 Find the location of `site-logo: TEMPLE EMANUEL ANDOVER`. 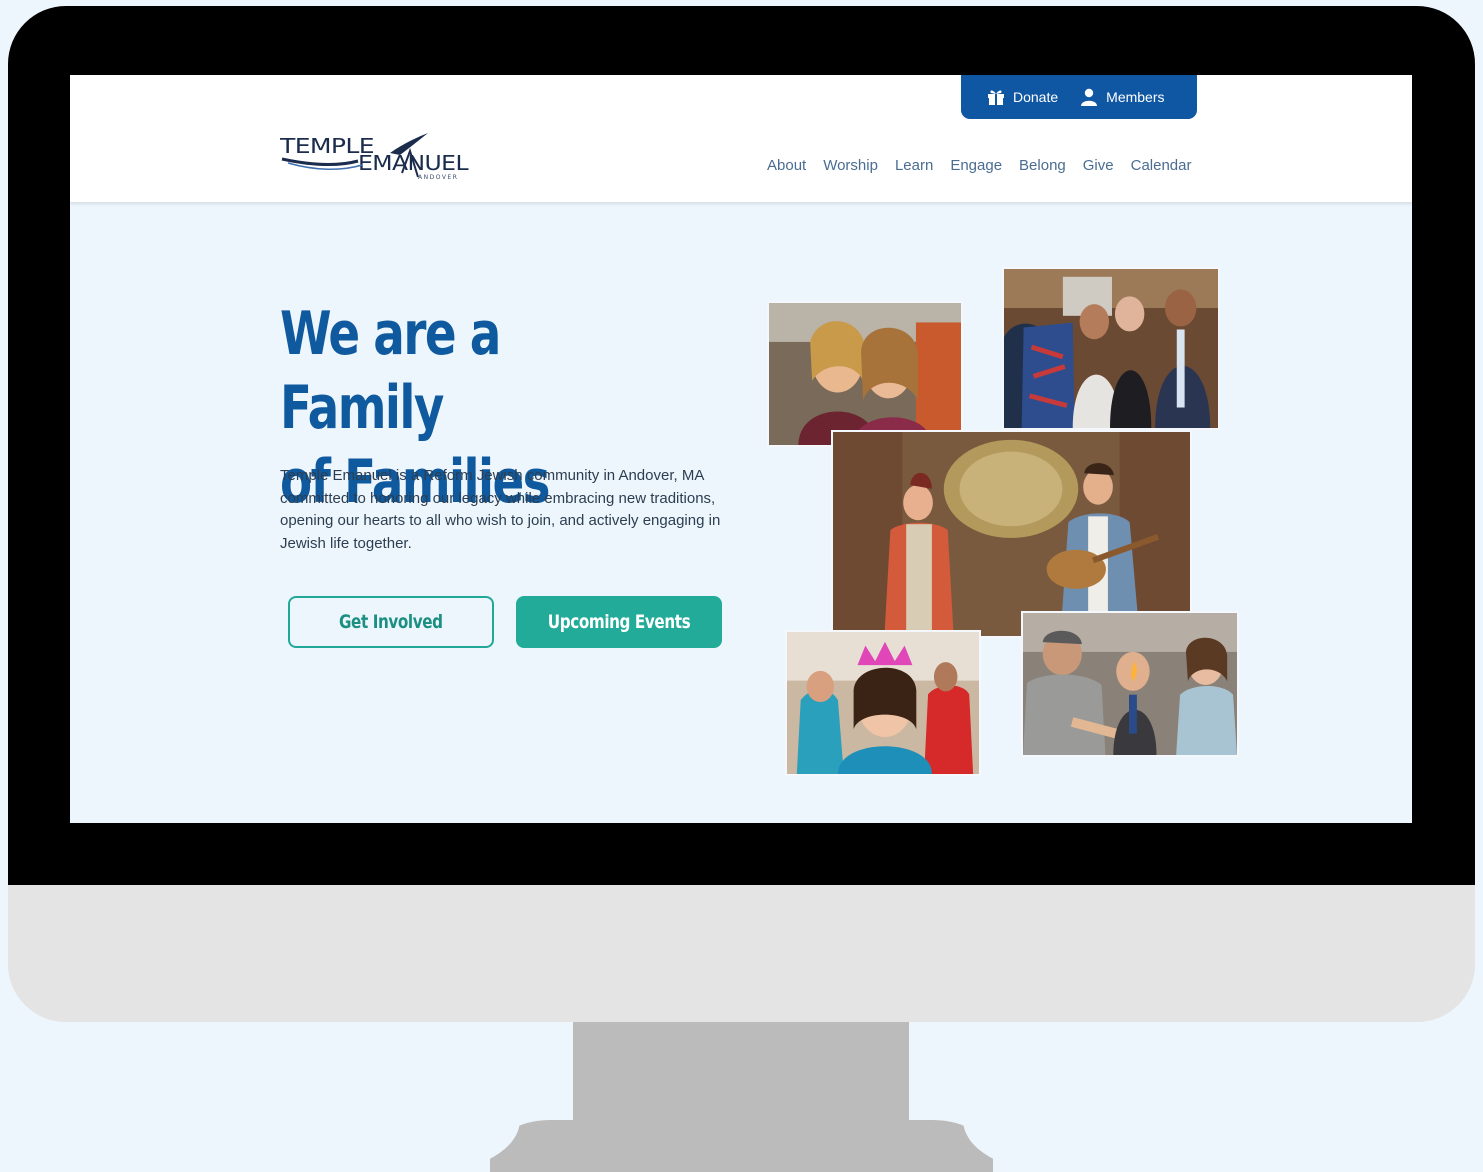

site-logo: TEMPLE EMANUEL ANDOVER is located at coordinates (375, 157).